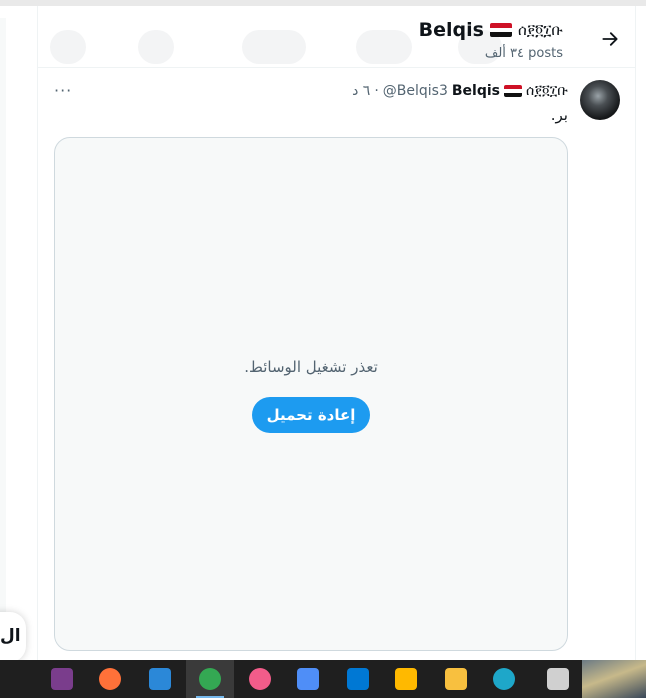  What do you see at coordinates (63, 90) in the screenshot?
I see `more-options-button: ···` at bounding box center [63, 90].